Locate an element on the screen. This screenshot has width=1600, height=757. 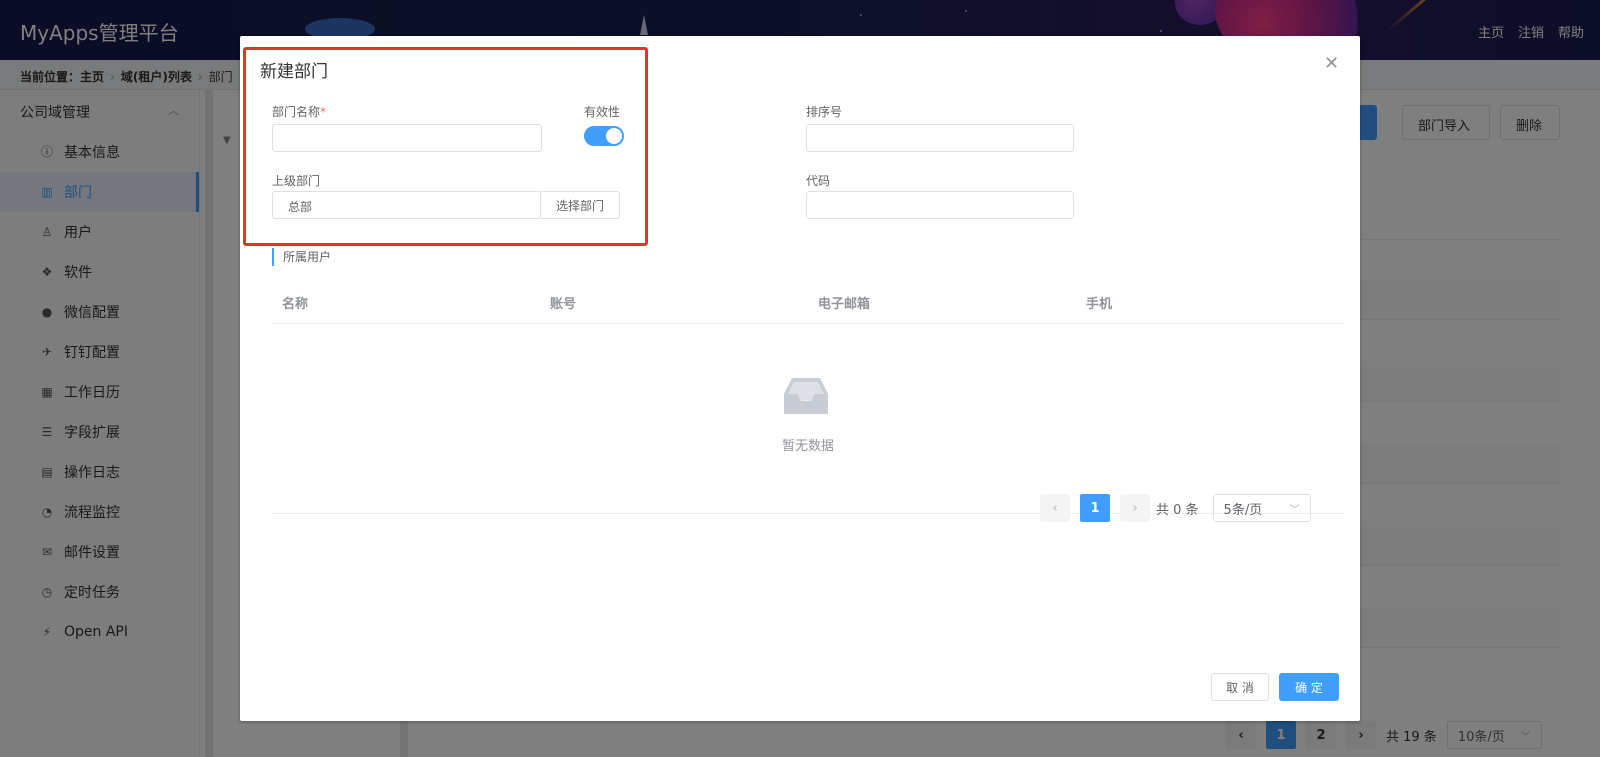
dialog-title: 新建部门 is located at coordinates (294, 72).